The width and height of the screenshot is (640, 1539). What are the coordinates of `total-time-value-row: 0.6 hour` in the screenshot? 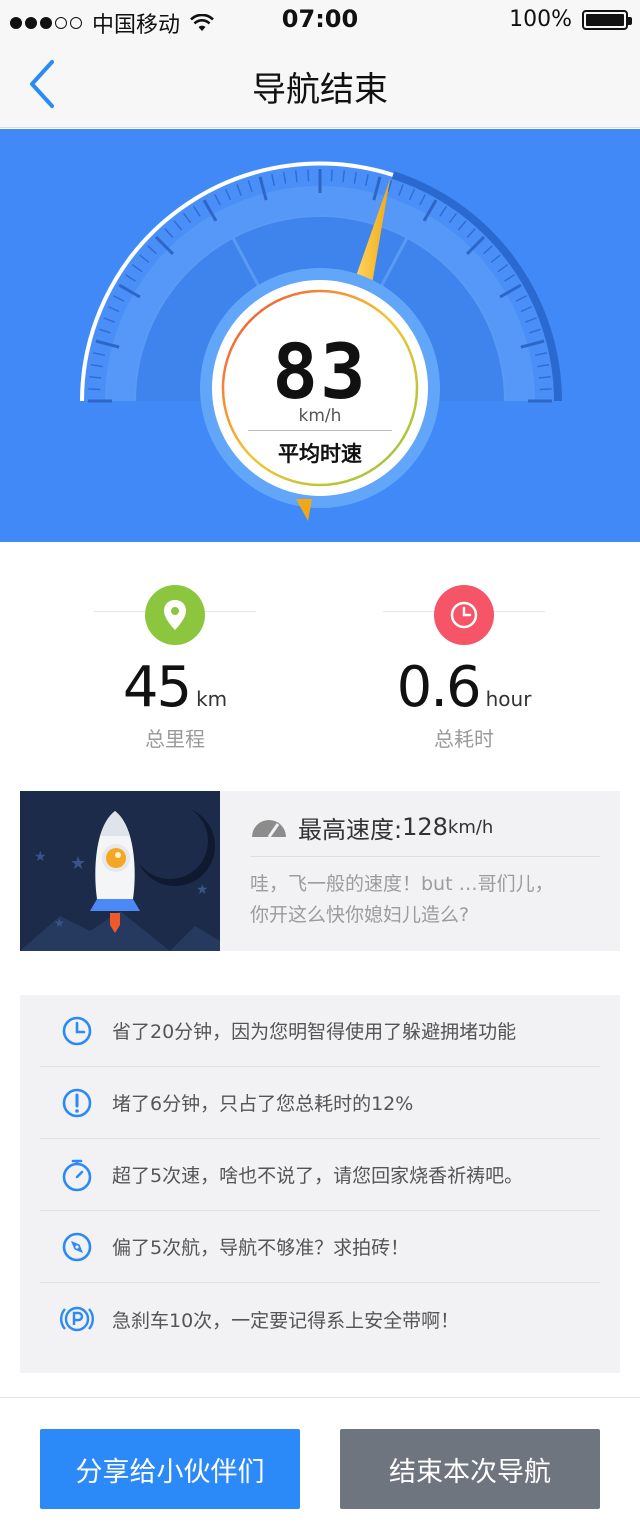 It's located at (464, 687).